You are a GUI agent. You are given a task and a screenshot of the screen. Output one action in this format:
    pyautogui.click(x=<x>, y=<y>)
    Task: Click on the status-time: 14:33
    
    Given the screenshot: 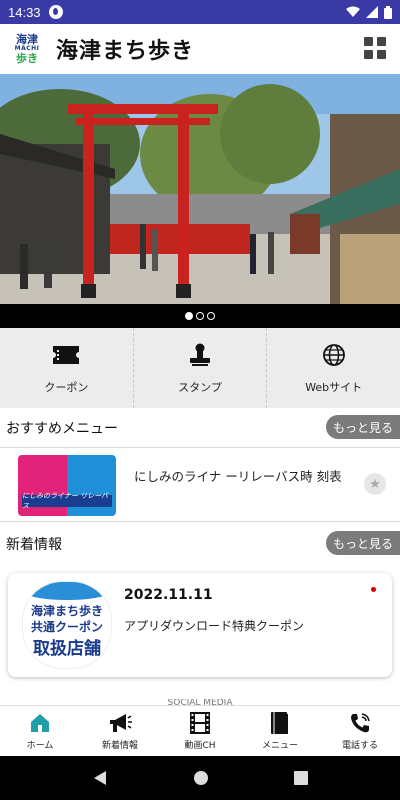 What is the action you would take?
    pyautogui.click(x=24, y=12)
    